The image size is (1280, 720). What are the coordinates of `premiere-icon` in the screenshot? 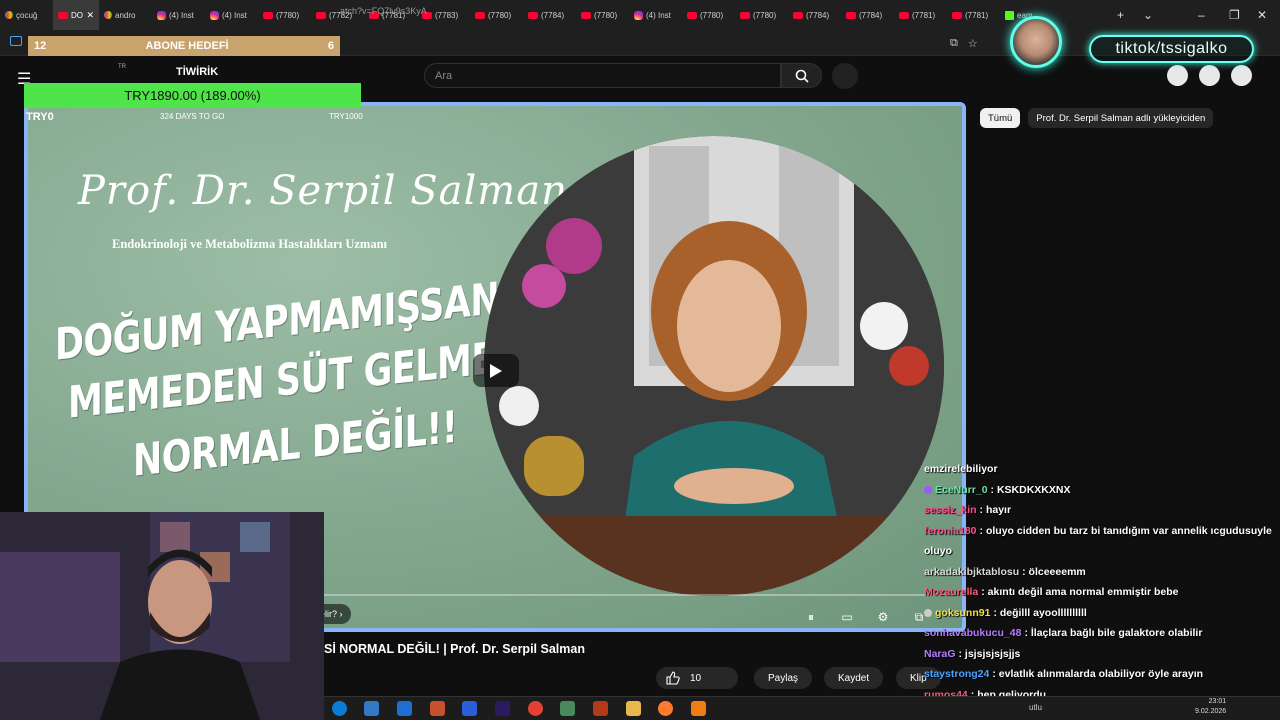 It's located at (502, 708).